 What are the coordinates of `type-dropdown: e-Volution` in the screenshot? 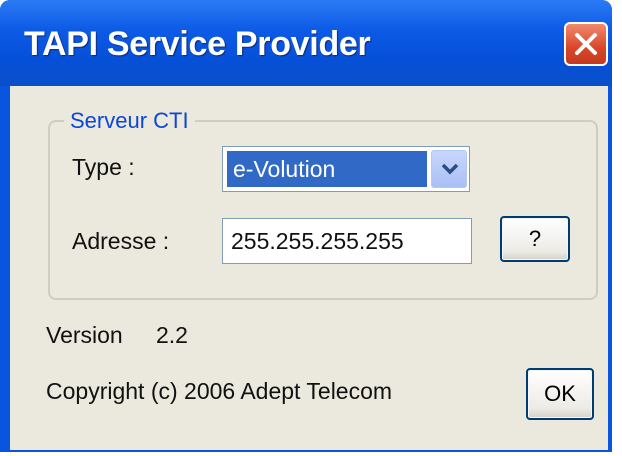 It's located at (346, 169).